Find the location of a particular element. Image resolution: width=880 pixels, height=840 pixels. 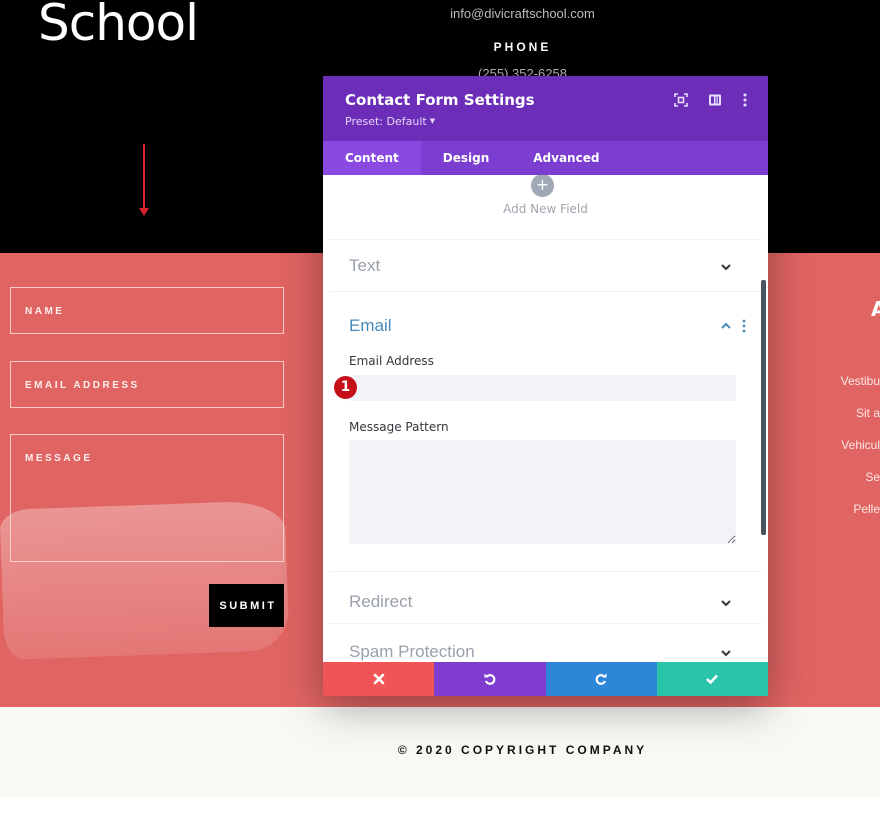

side-column-line: Se is located at coordinates (872, 477).